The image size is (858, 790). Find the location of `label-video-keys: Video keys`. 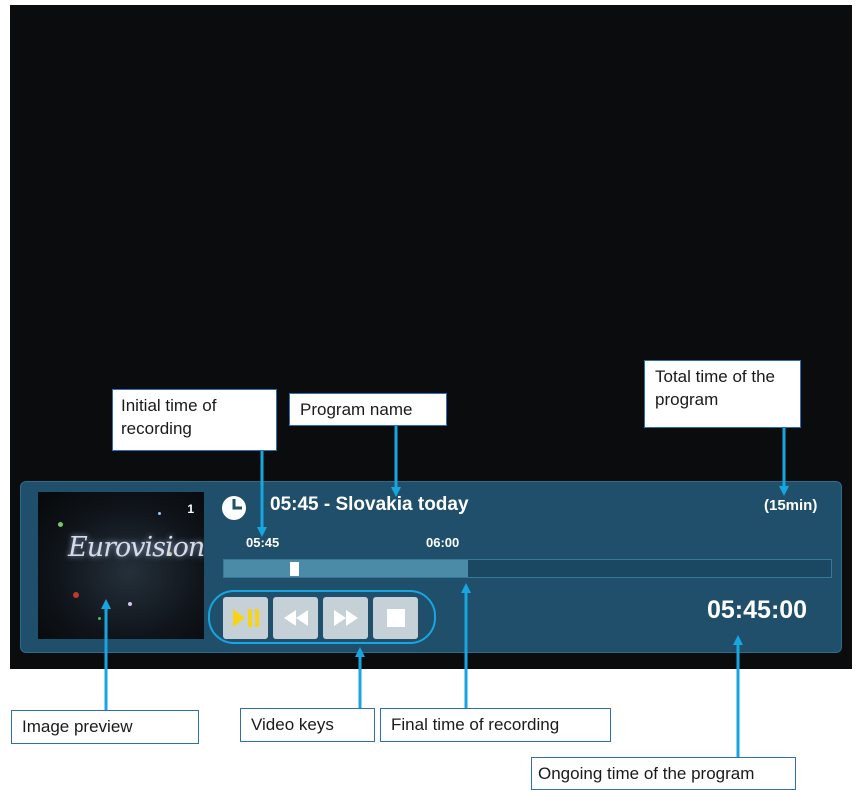

label-video-keys: Video keys is located at coordinates (307, 725).